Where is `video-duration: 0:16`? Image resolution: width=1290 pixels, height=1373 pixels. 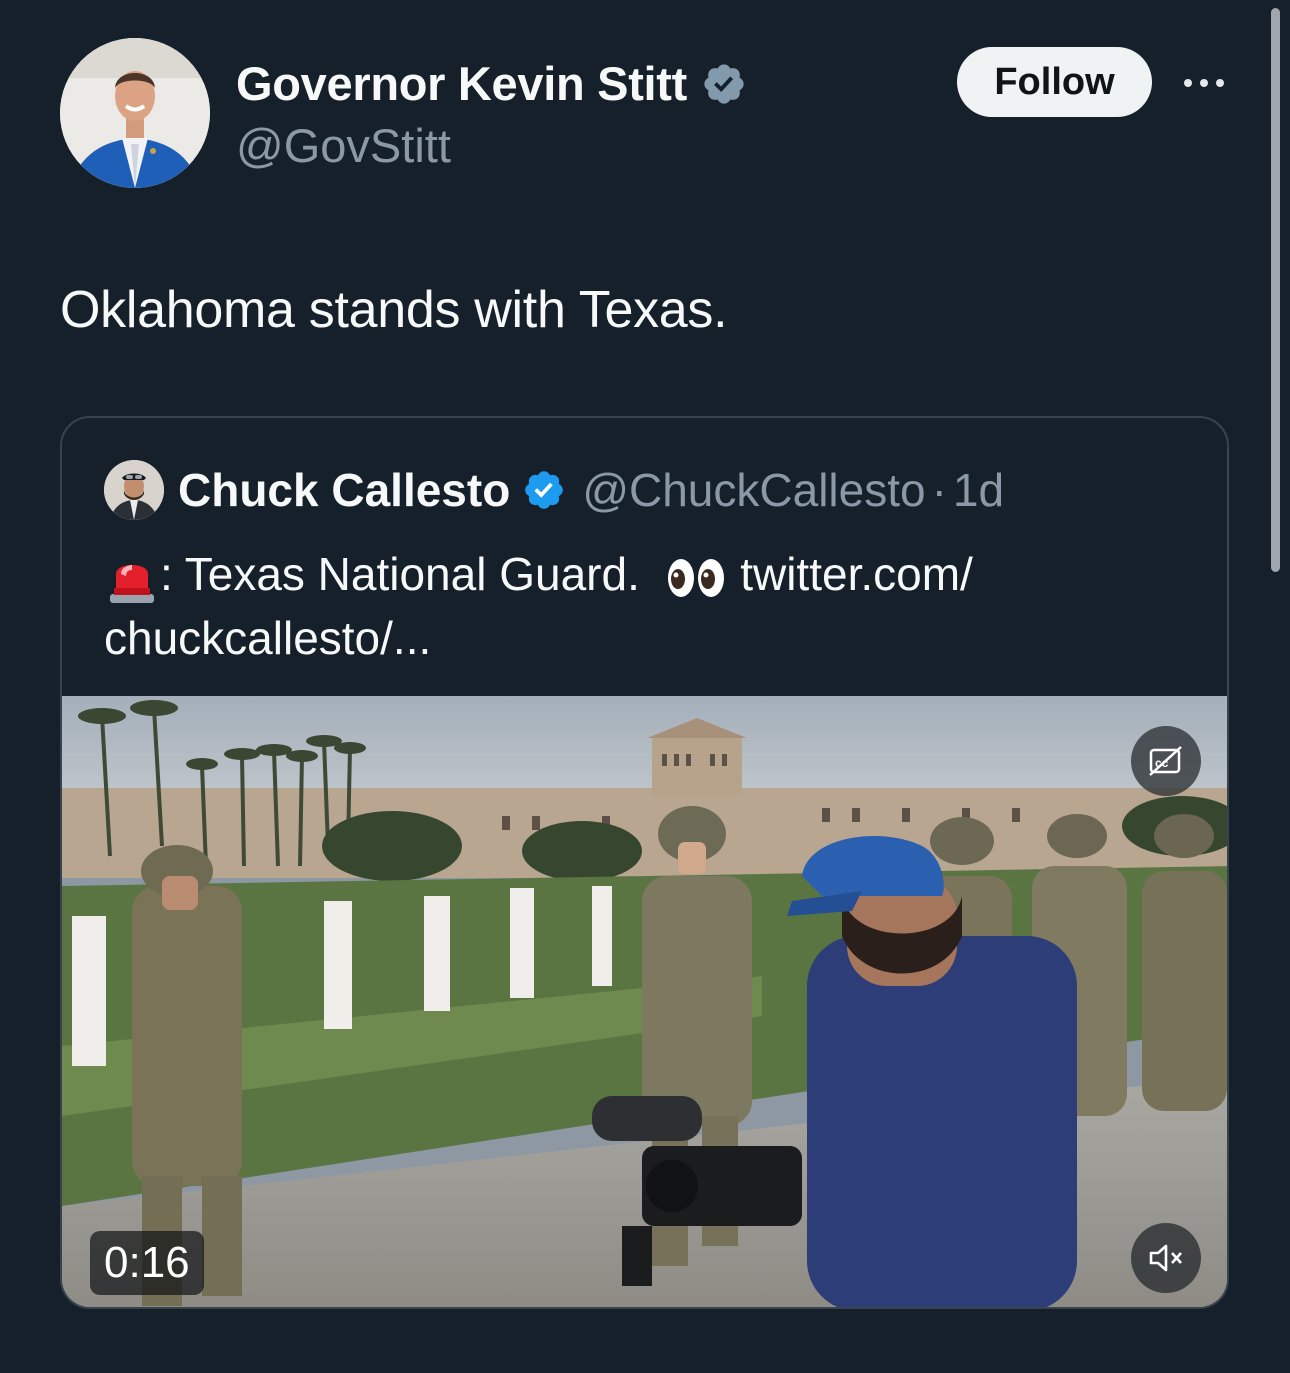 video-duration: 0:16 is located at coordinates (147, 1263).